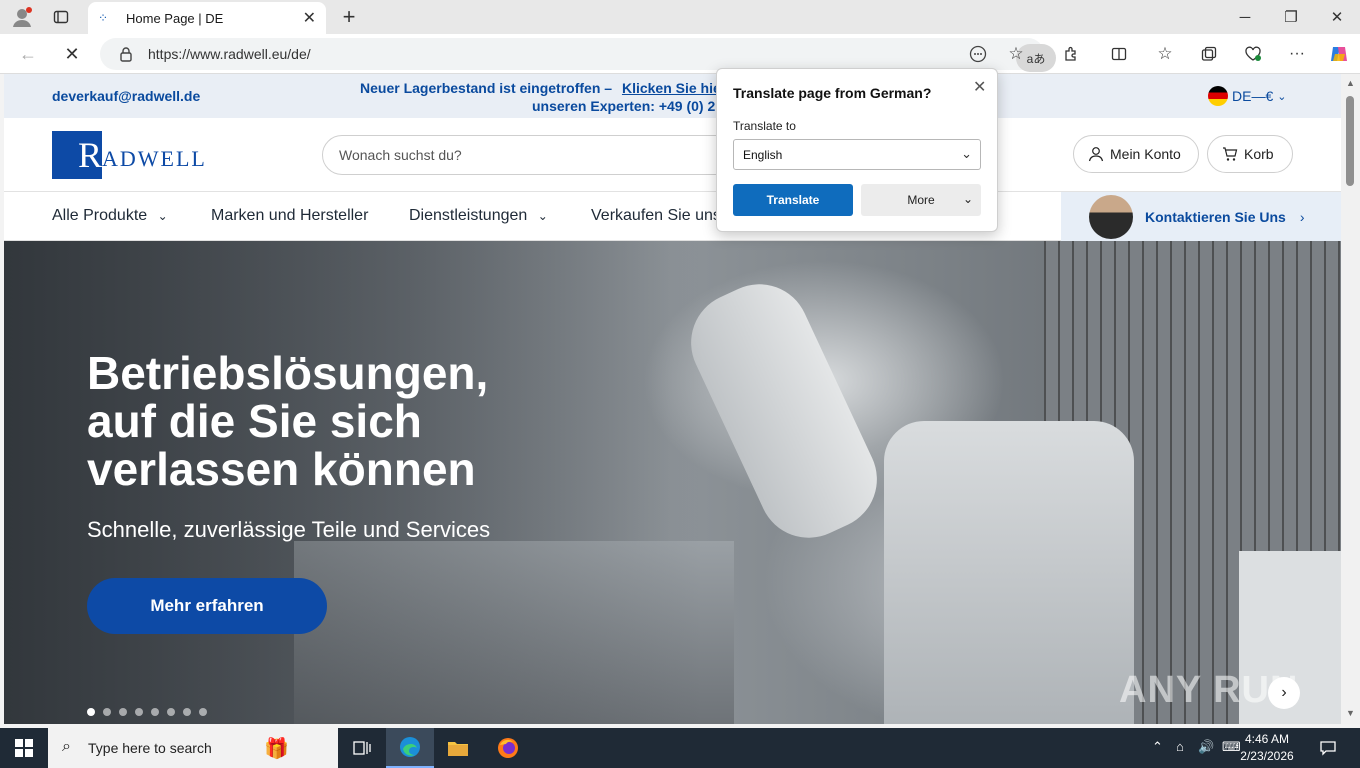 The height and width of the screenshot is (768, 1360). I want to click on edge-taskbar-icon, so click(410, 748).